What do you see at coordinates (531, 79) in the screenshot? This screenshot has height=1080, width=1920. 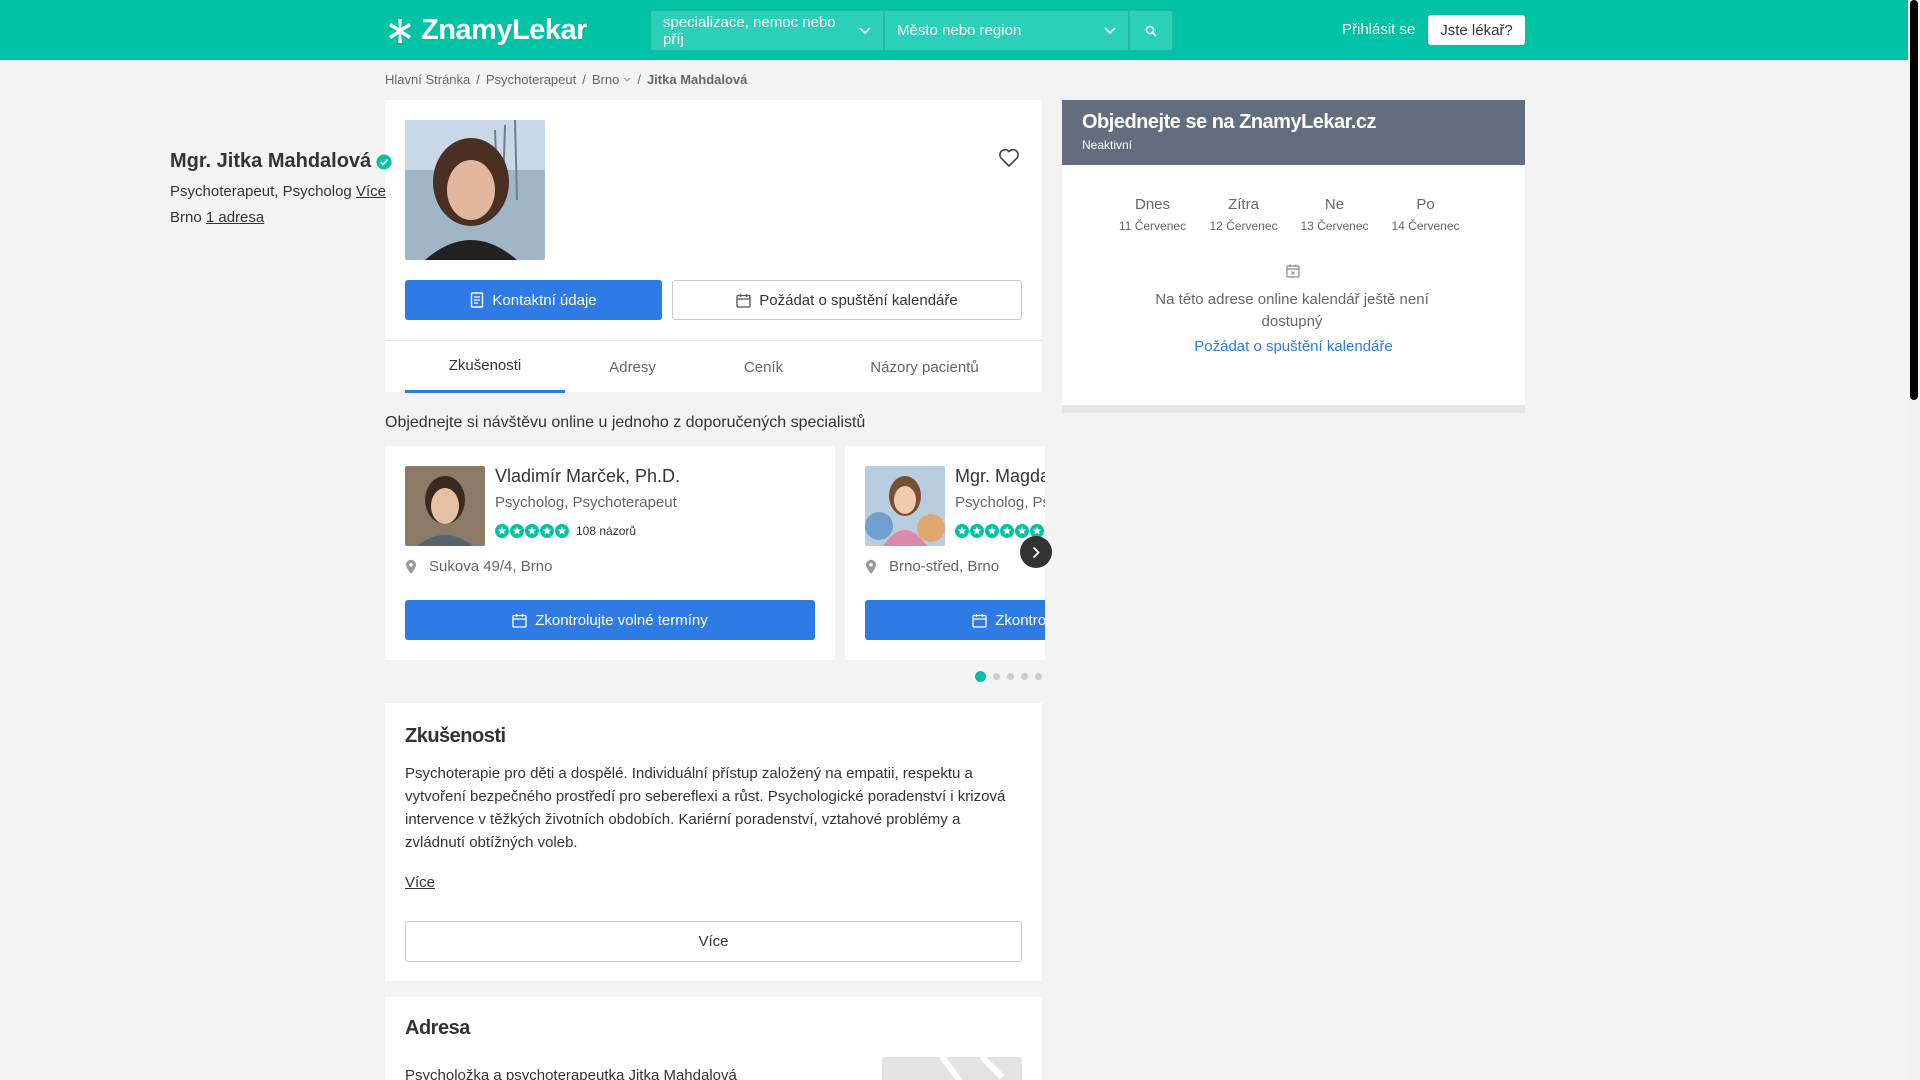 I see `breadcrumb-specialization: Psychoterapeut` at bounding box center [531, 79].